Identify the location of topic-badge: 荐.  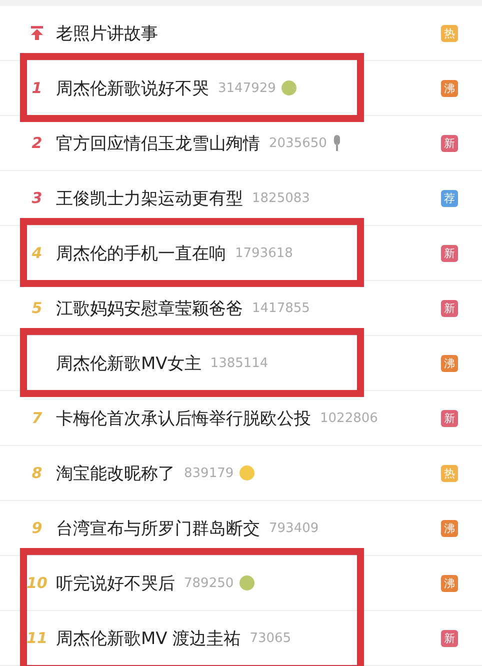
(449, 198).